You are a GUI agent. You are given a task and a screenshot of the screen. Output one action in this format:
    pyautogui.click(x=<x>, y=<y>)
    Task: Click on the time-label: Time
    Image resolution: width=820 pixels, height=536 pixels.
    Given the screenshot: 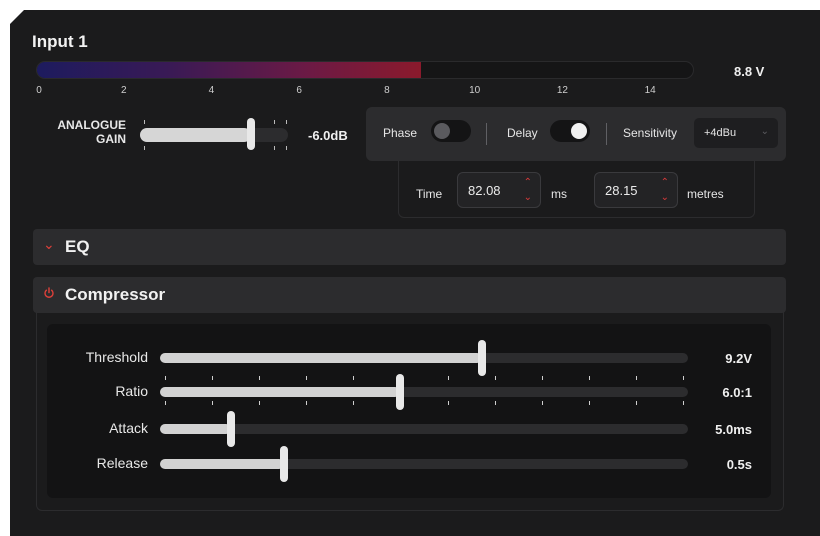 What is the action you would take?
    pyautogui.click(x=429, y=194)
    